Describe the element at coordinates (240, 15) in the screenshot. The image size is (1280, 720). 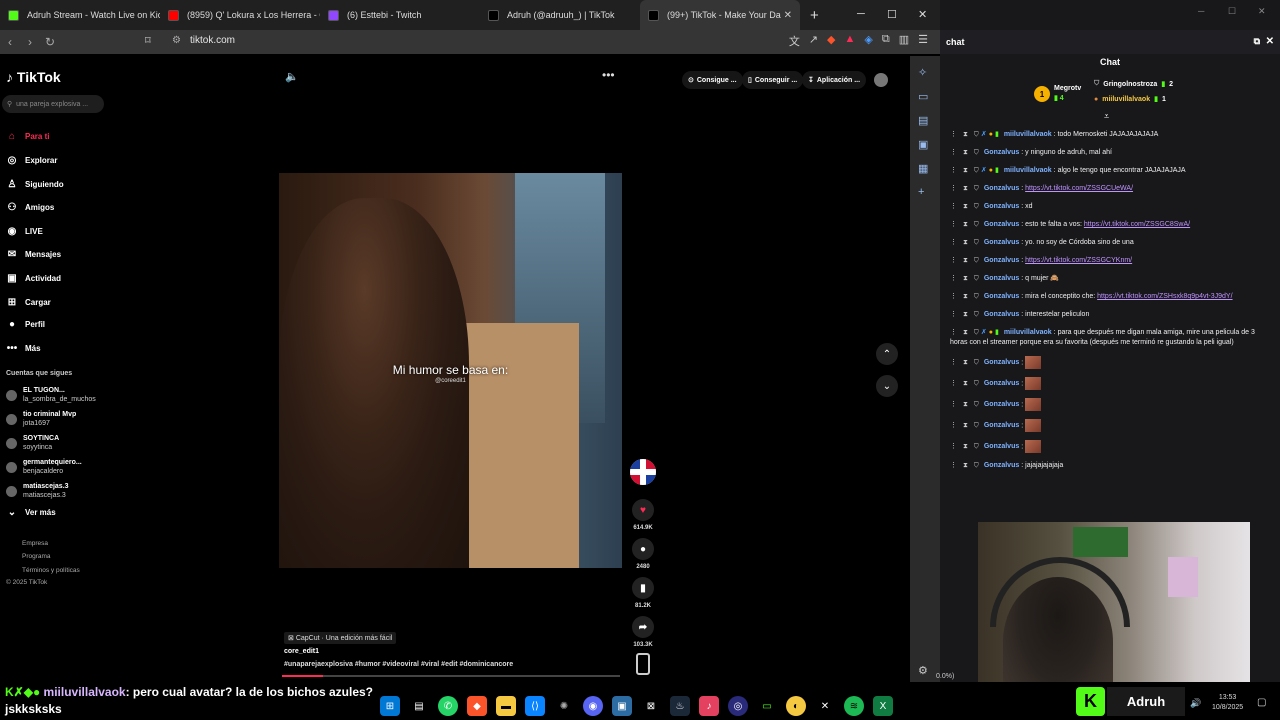
I see `browser-tab: (8959) Q' Lokura x Los Herrera - CA` at that location.